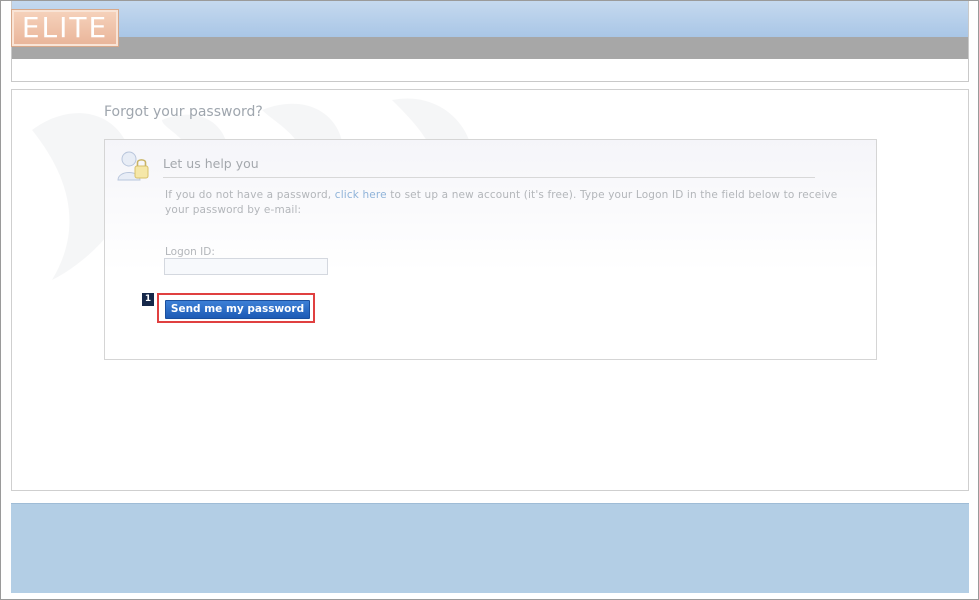 This screenshot has width=979, height=600. What do you see at coordinates (490, 48) in the screenshot?
I see `header-nav-bar` at bounding box center [490, 48].